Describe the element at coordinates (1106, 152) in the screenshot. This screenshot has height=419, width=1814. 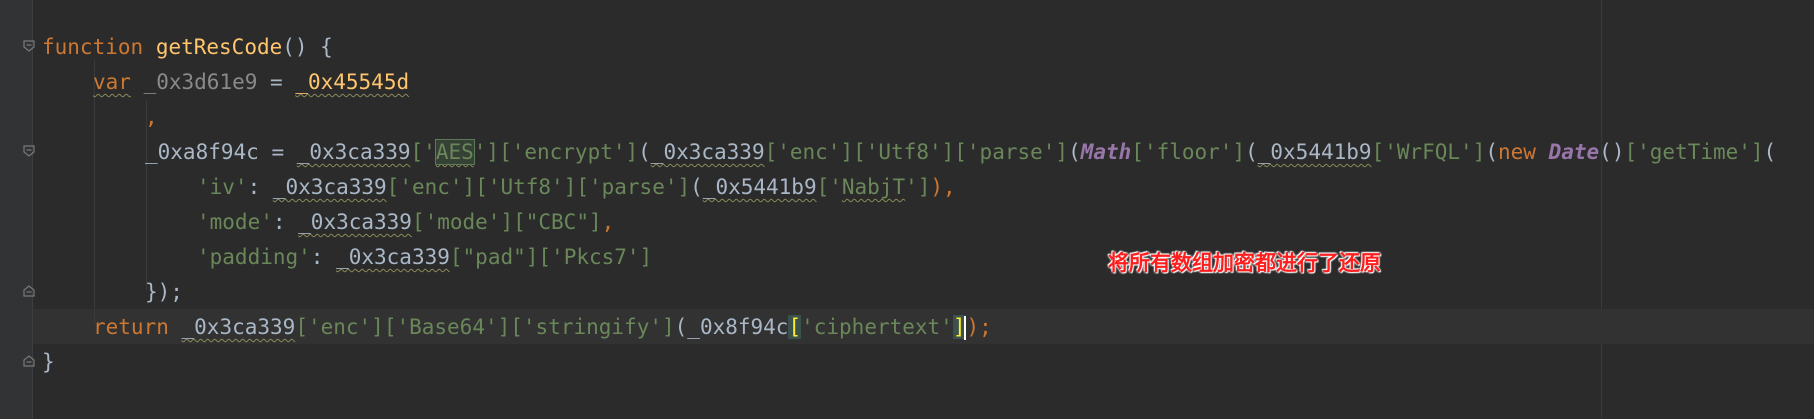
I see `class-token: Math` at that location.